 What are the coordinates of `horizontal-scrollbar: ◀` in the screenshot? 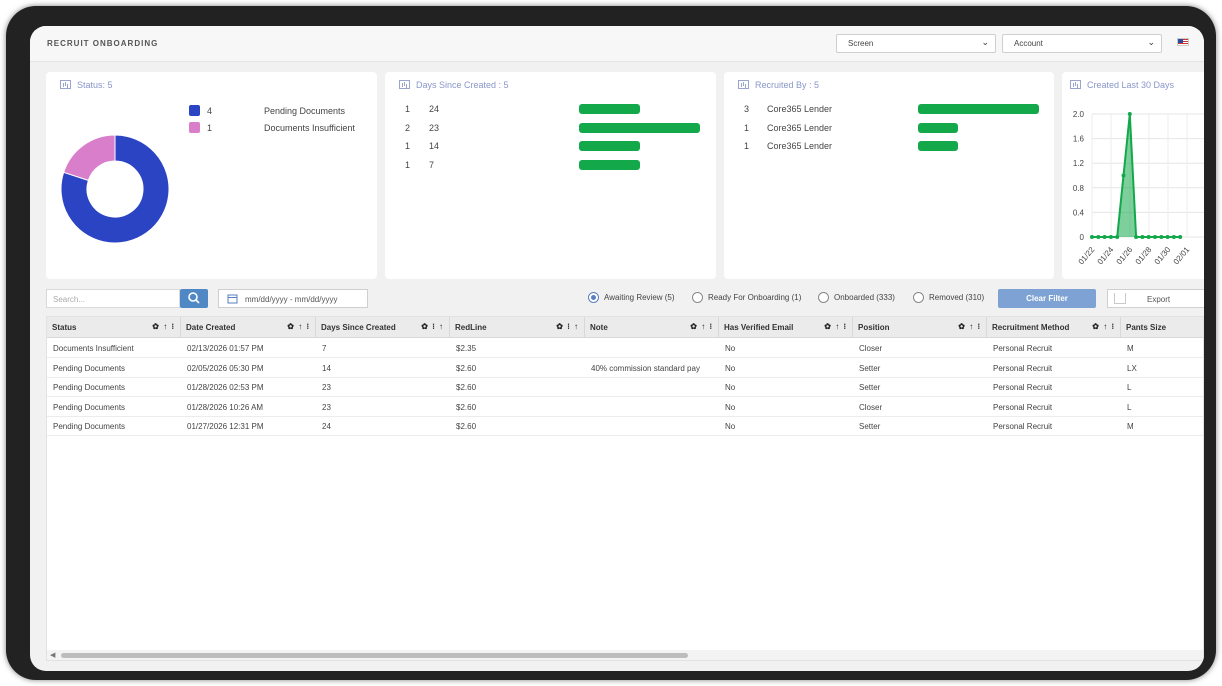 It's located at (625, 655).